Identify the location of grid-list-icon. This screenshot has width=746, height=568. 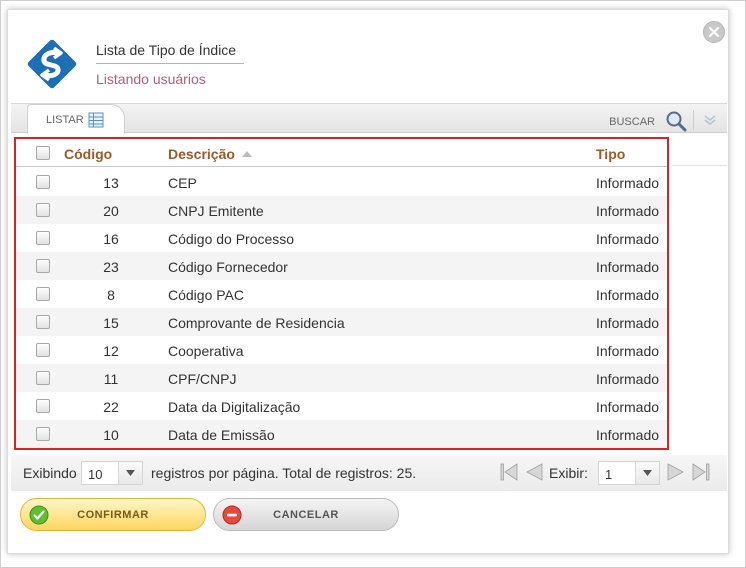
(96, 119).